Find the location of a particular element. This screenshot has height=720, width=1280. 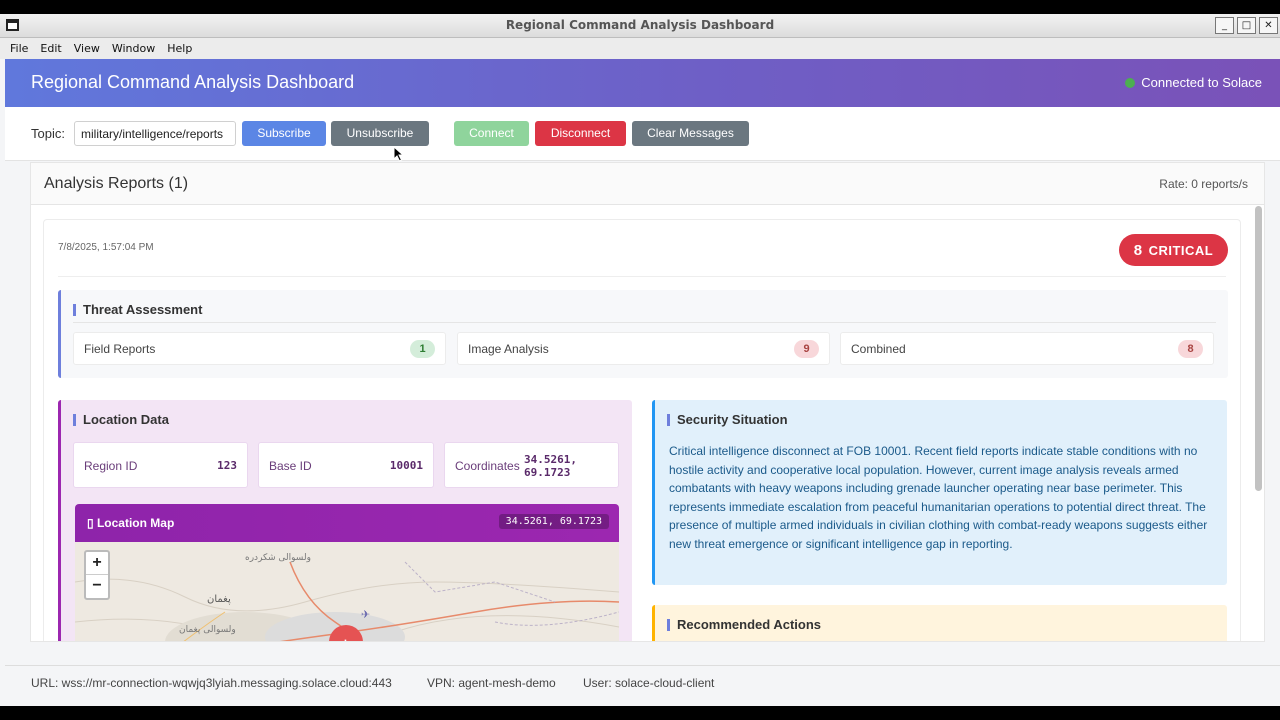

threat-item-score: 9 is located at coordinates (806, 349).